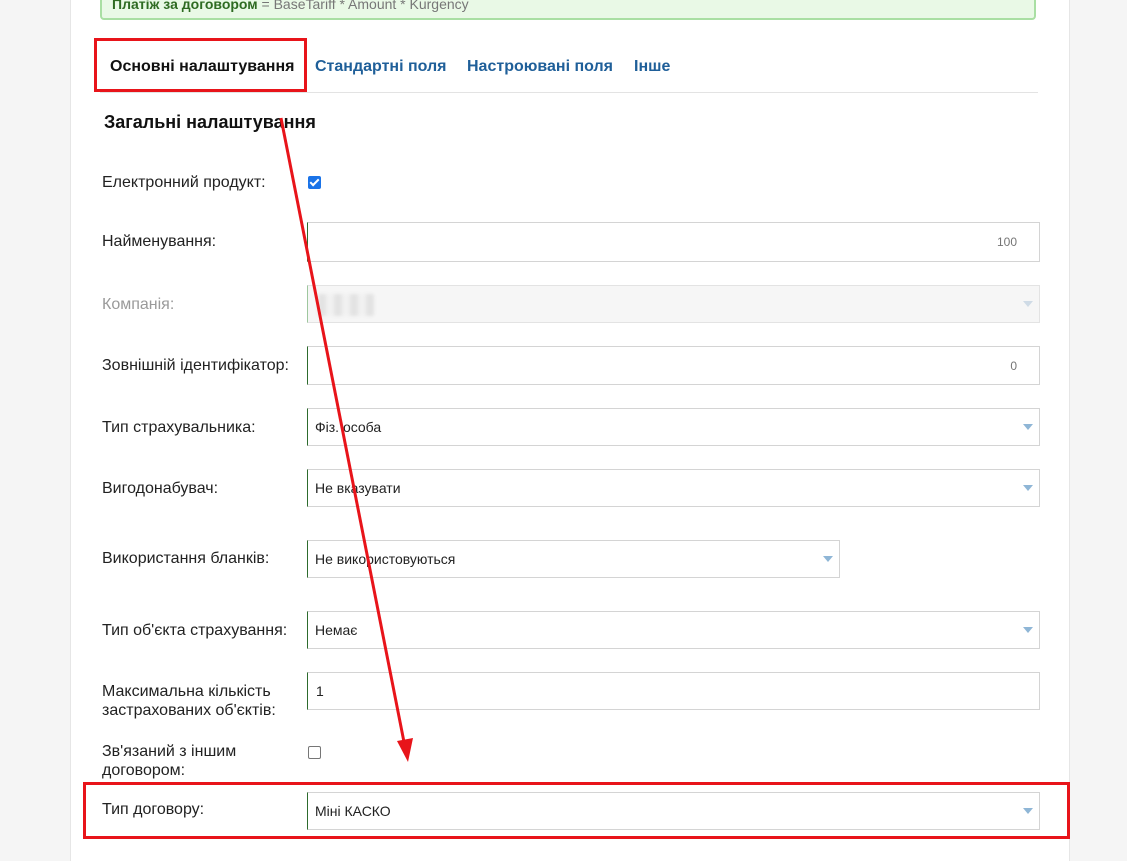 This screenshot has height=861, width=1127. Describe the element at coordinates (159, 241) in the screenshot. I see `name-label: Найменування:` at that location.